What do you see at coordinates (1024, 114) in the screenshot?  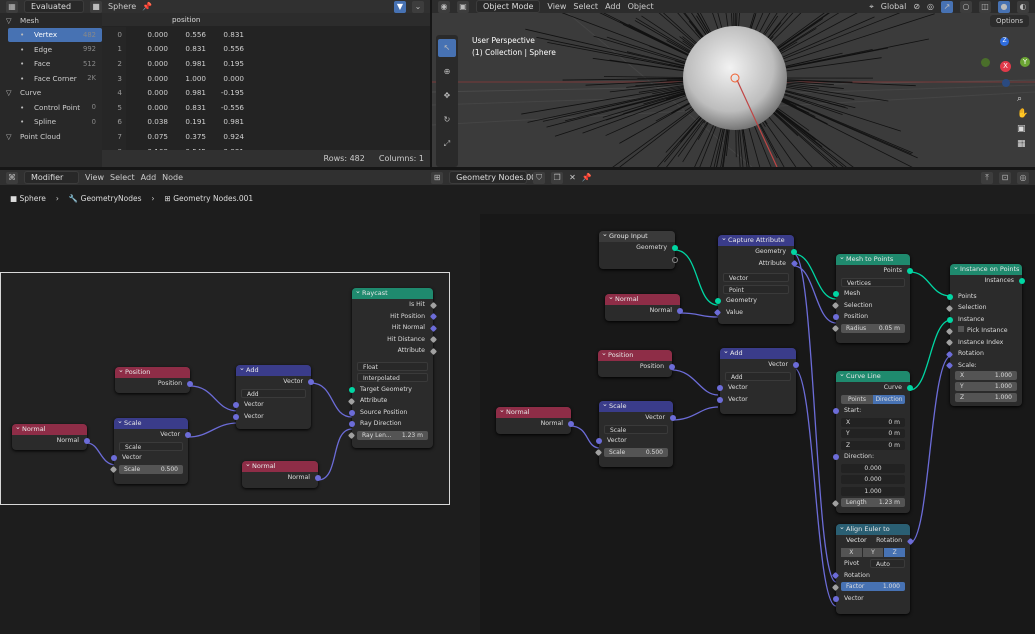 I see `pan-icon: ✋` at bounding box center [1024, 114].